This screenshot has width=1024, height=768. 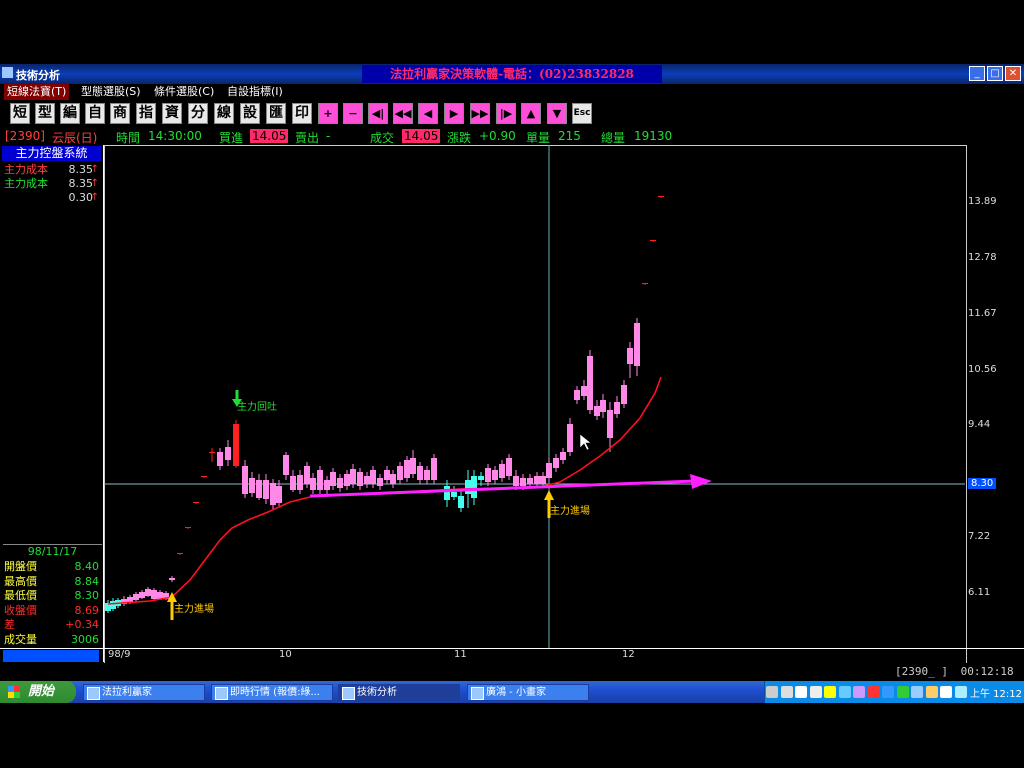 I want to click on zoom-in-button: +, so click(x=328, y=113).